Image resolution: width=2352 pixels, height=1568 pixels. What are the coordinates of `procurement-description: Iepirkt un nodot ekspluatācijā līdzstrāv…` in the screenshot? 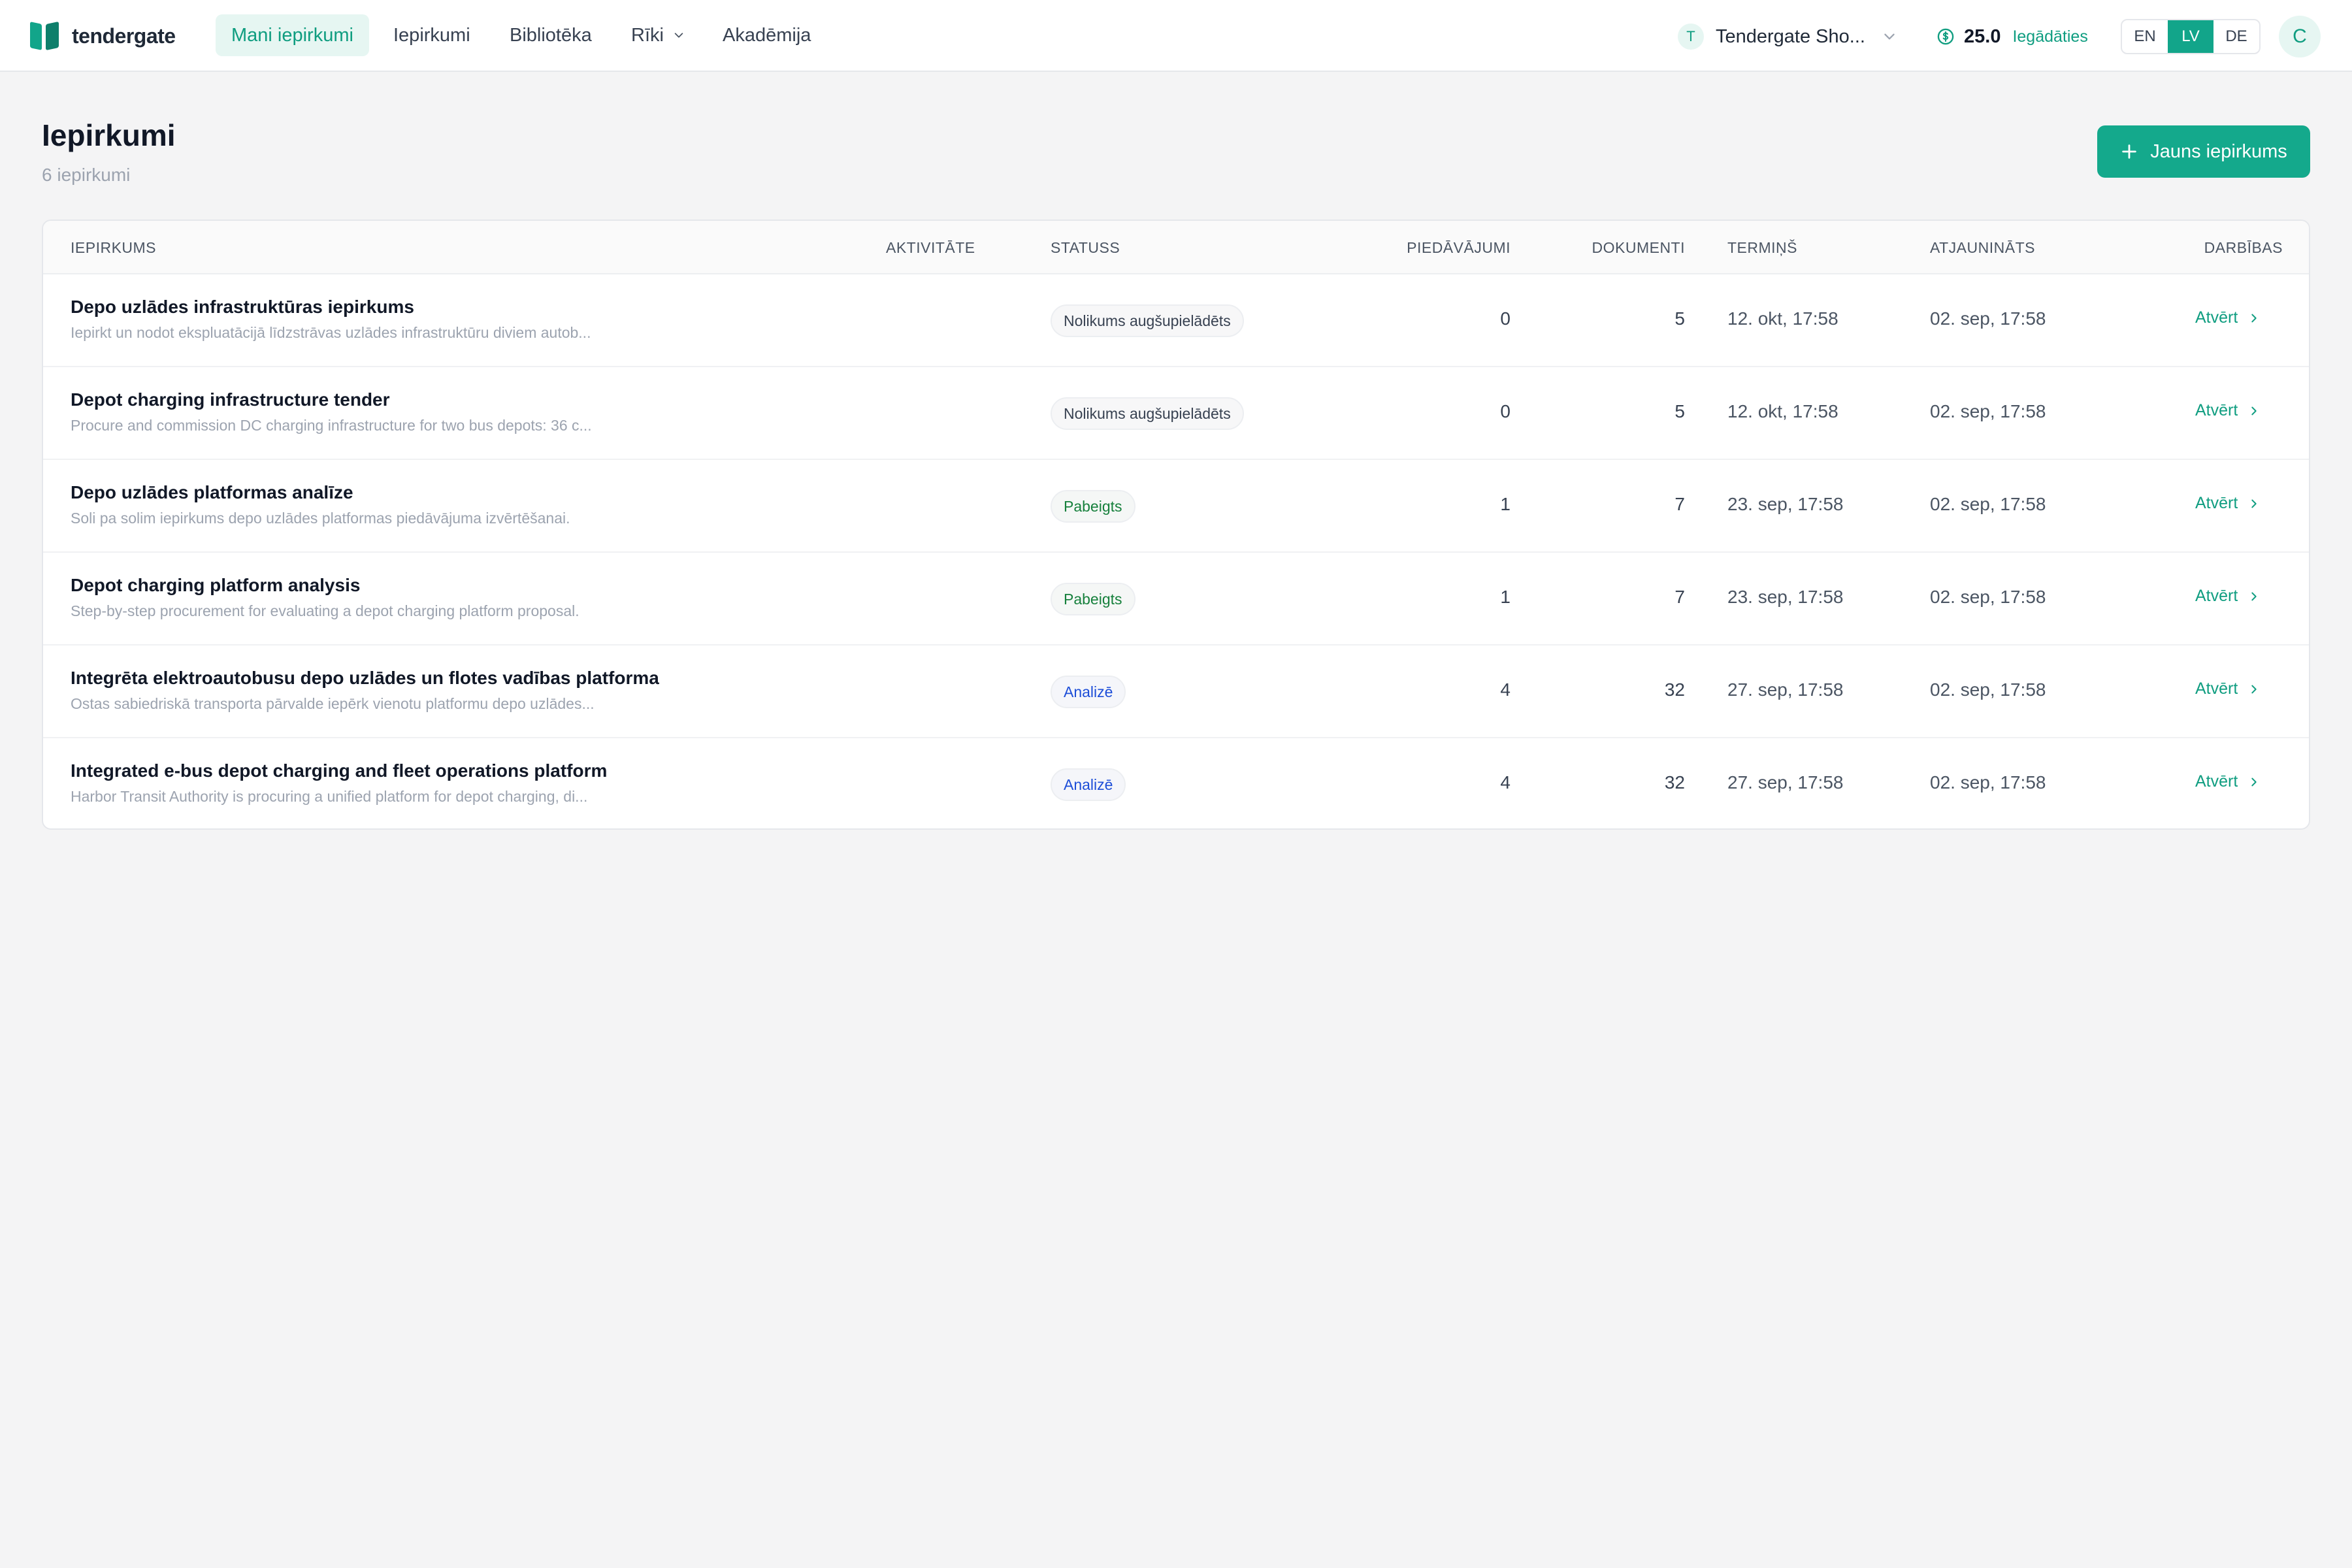 It's located at (331, 332).